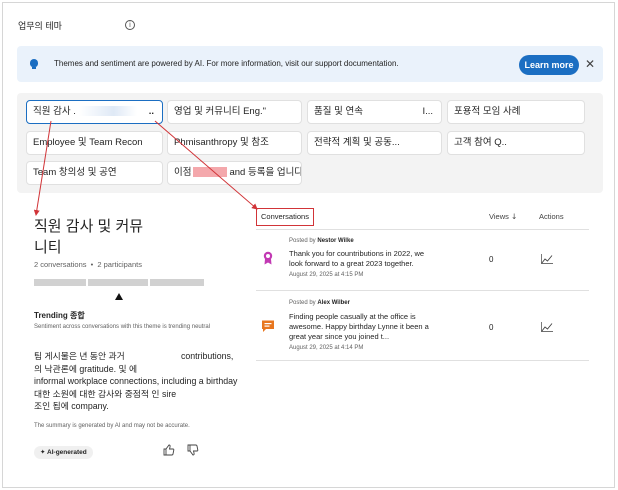 The height and width of the screenshot is (490, 618). Describe the element at coordinates (422, 229) in the screenshot. I see `header-divider` at that location.